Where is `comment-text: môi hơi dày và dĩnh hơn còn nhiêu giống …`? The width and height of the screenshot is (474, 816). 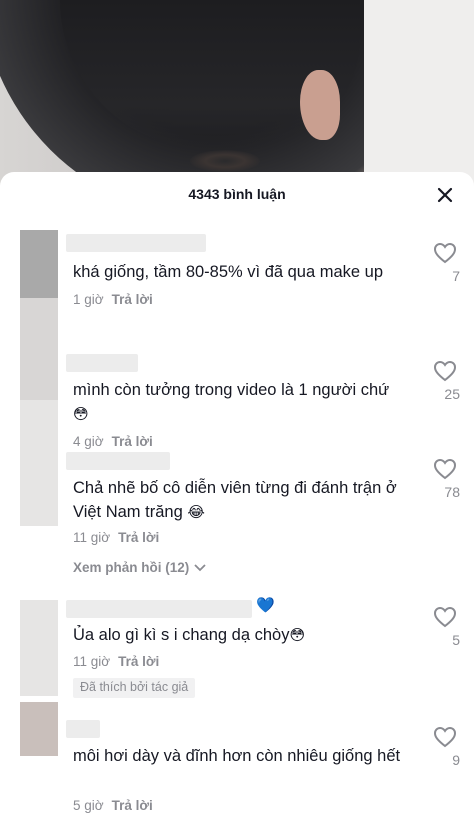
comment-text: môi hơi dày và dĩnh hơn còn nhiêu giống … is located at coordinates (237, 756).